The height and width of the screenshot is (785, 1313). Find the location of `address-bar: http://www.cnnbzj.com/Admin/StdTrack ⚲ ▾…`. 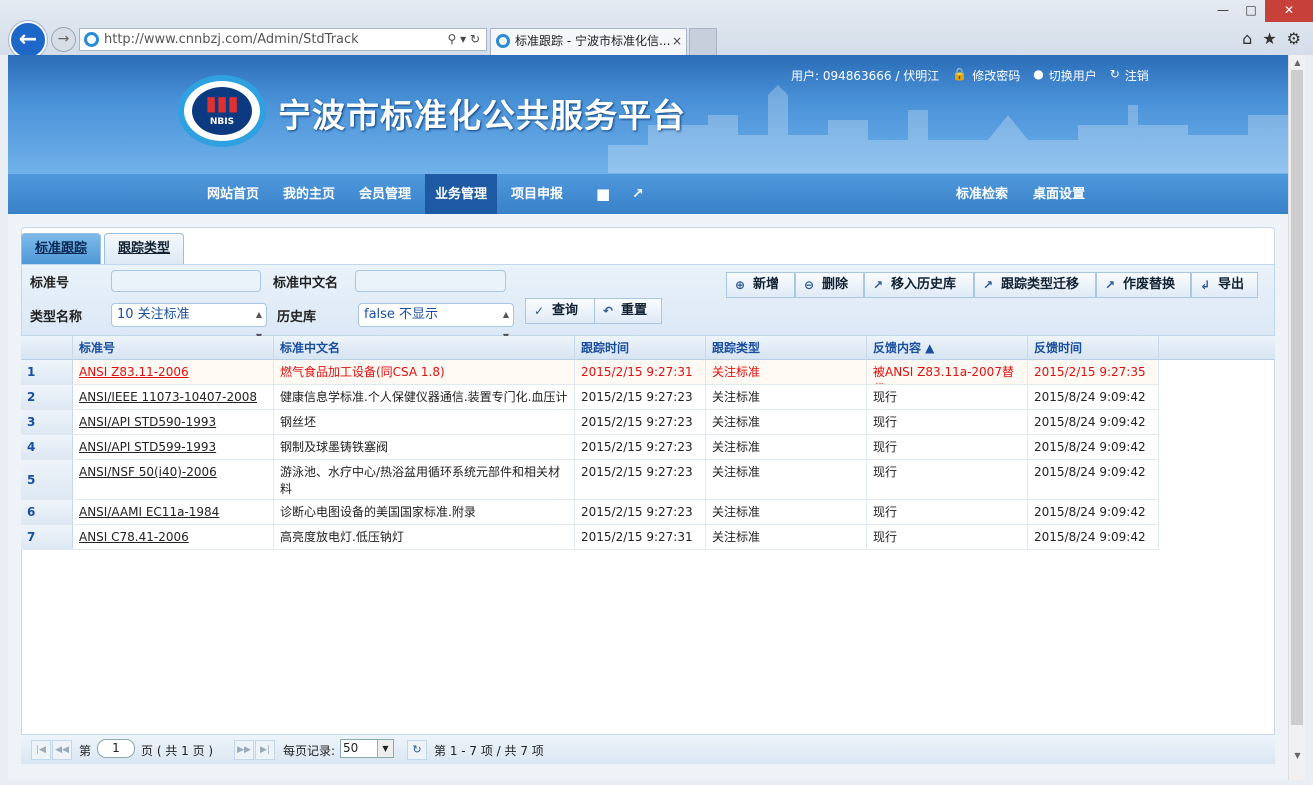

address-bar: http://www.cnnbzj.com/Admin/StdTrack ⚲ ▾… is located at coordinates (283, 39).